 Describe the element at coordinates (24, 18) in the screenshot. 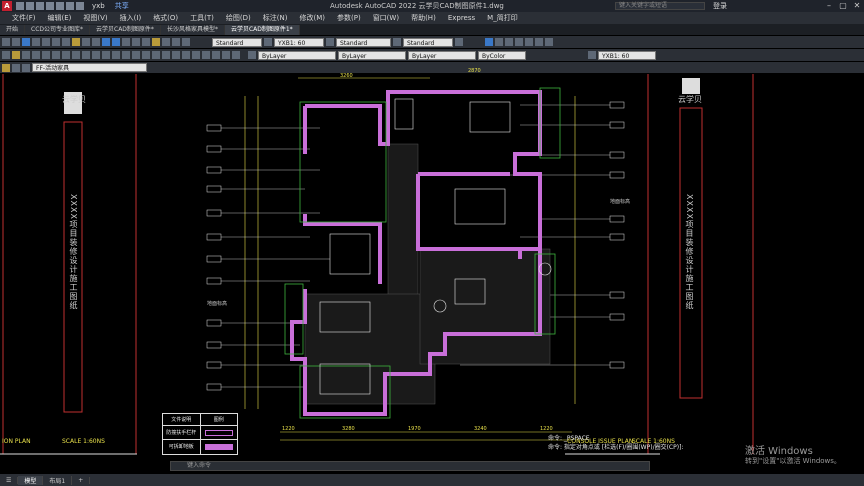

I see `menu-file: 文件(F)` at that location.